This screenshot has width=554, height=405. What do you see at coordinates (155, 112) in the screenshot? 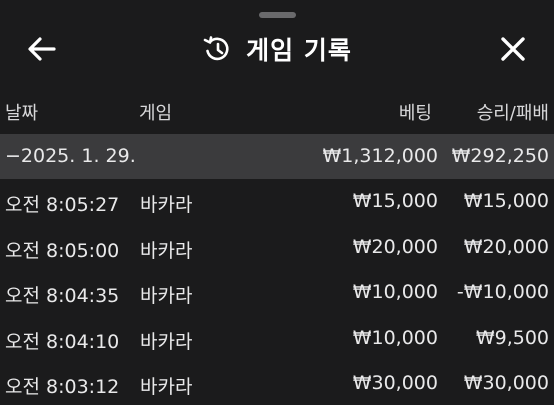
I see `column-header-game: 게임` at bounding box center [155, 112].